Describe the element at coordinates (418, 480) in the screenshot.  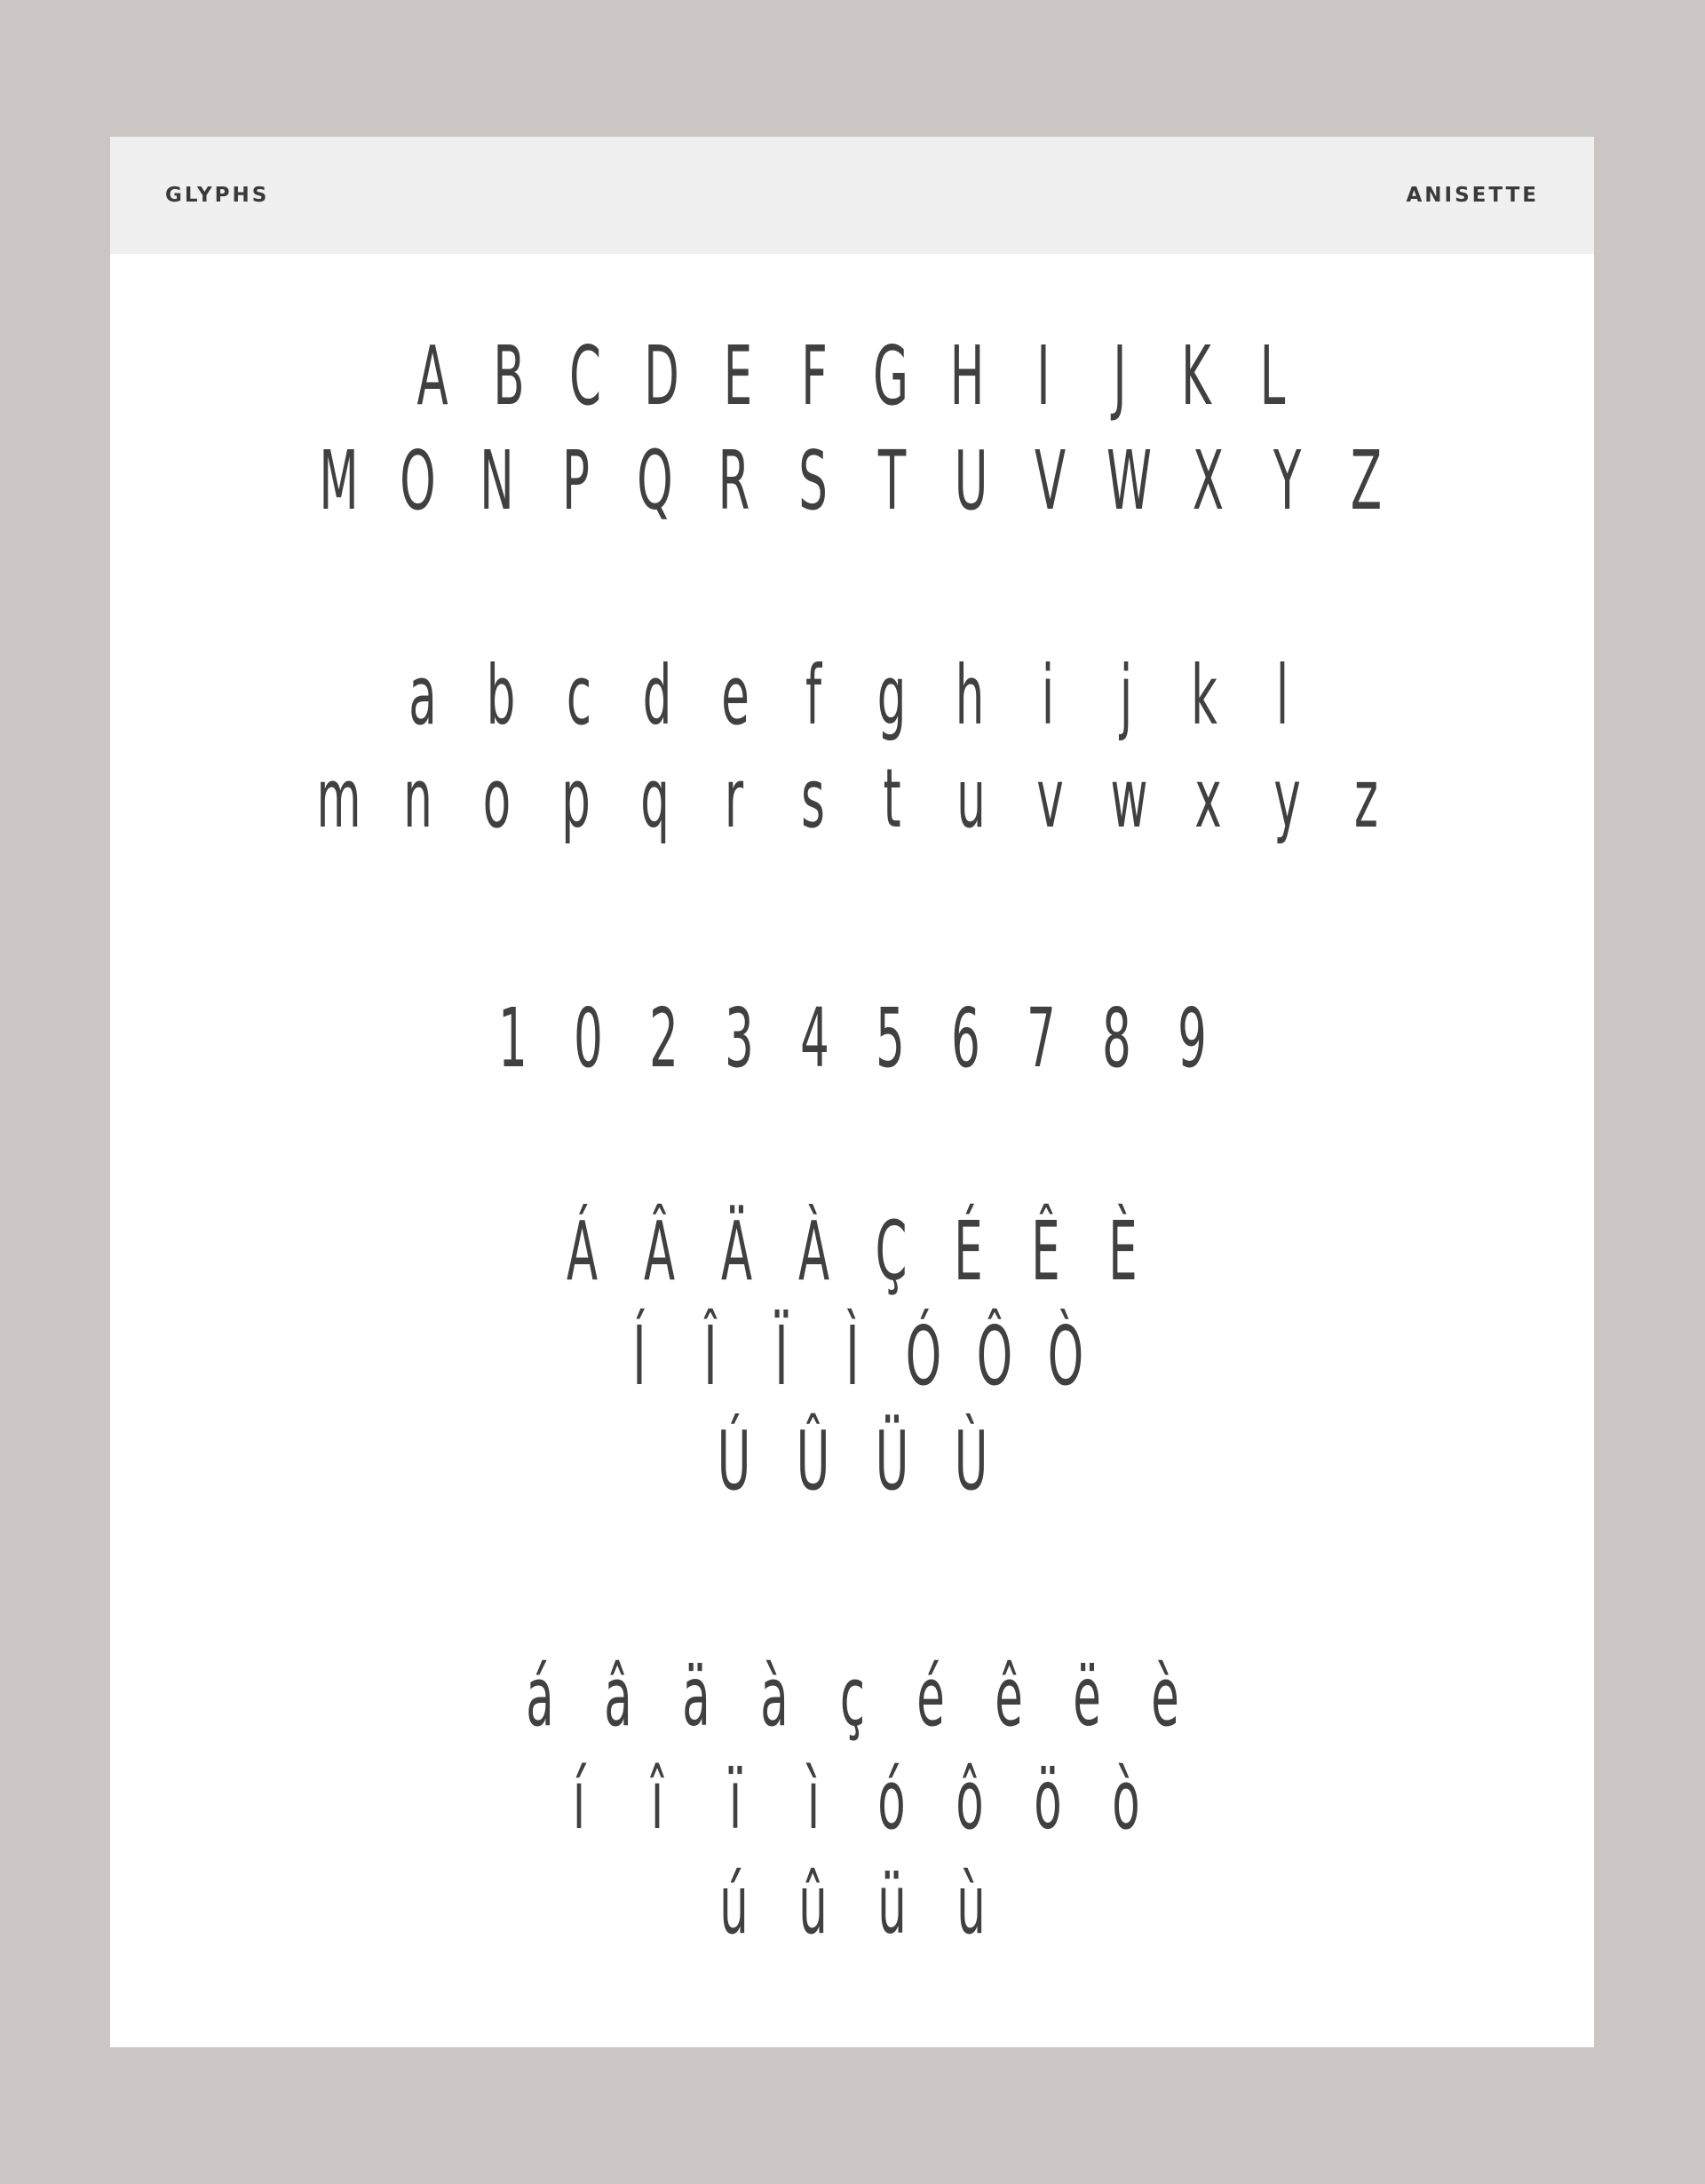
I see `glyph: O` at that location.